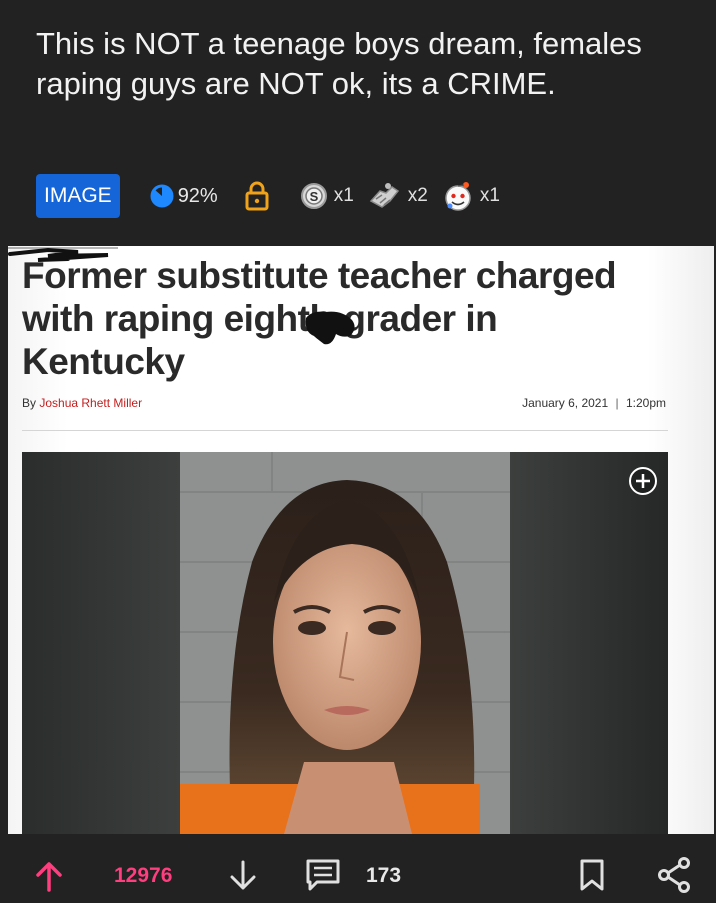 Image resolution: width=716 pixels, height=903 pixels. I want to click on upvote-ratio: 92%, so click(184, 196).